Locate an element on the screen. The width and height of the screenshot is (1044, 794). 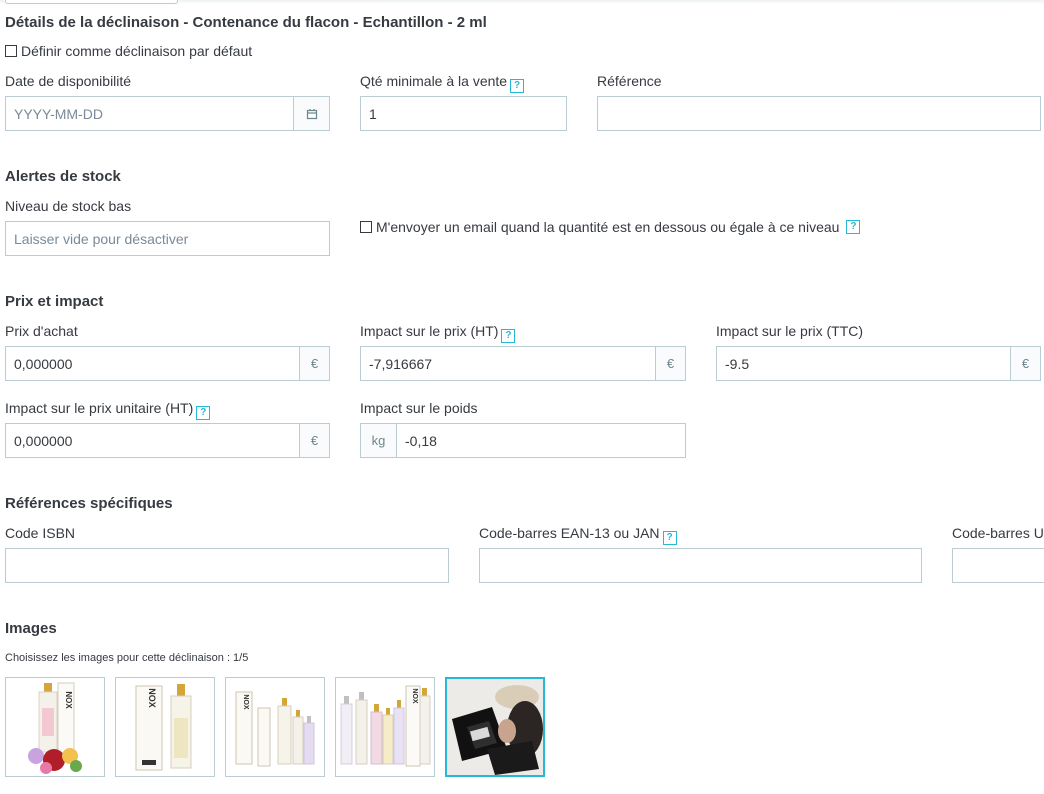
product-packaging-image is located at coordinates (495, 727).